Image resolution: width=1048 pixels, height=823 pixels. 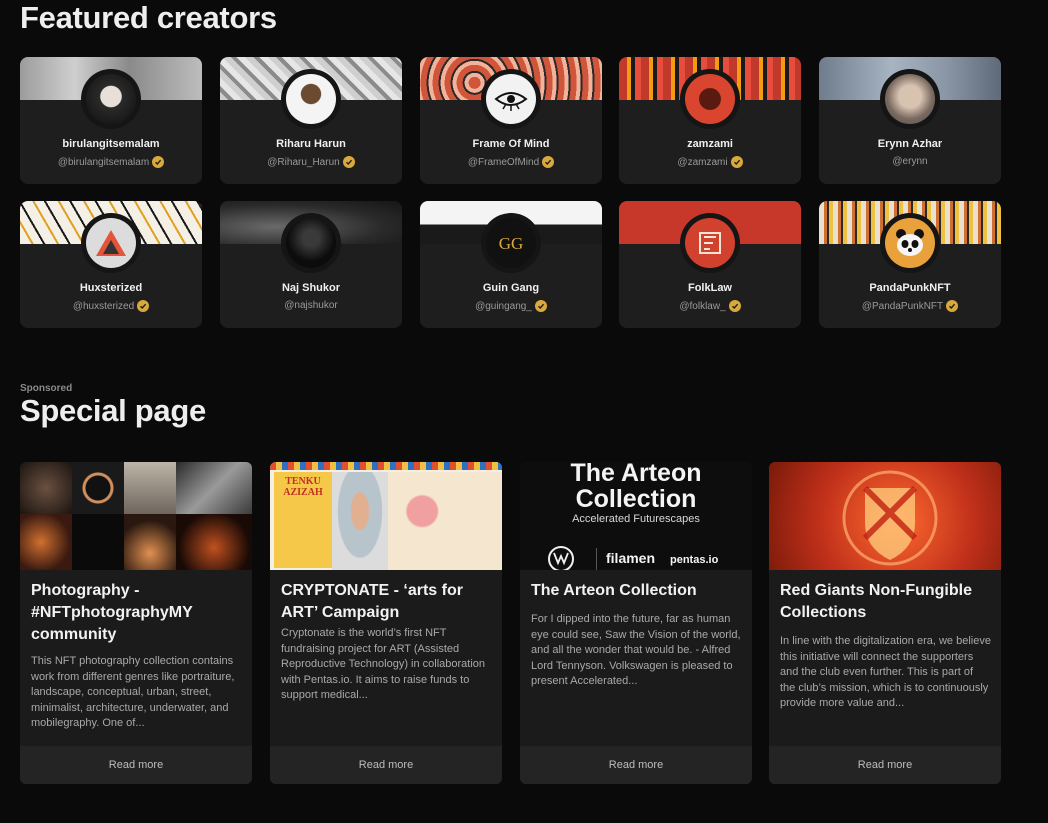 I want to click on featured-creators-heading: Featured creators, so click(x=148, y=17).